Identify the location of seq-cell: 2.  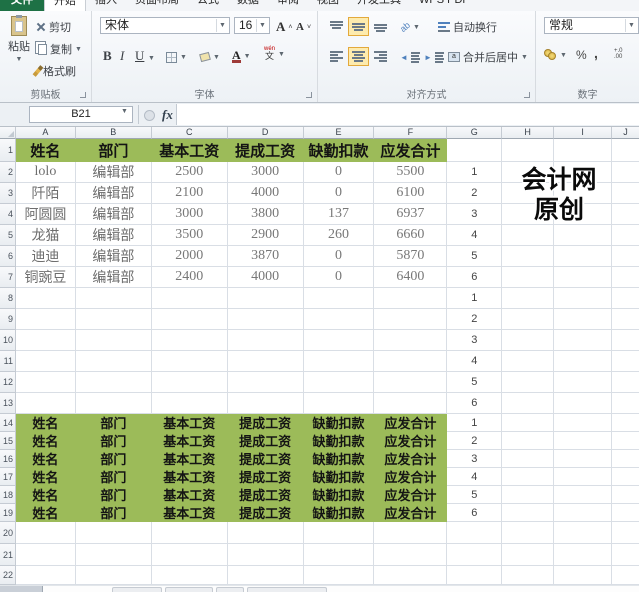
(475, 441).